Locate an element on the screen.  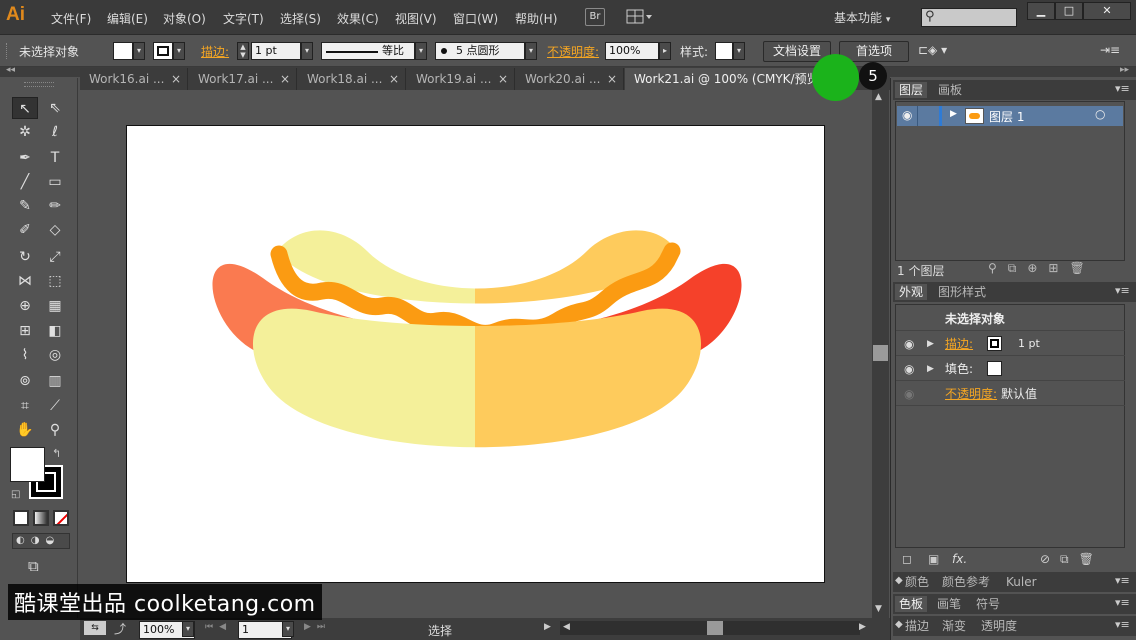
screen-mode-icon: ⧉ is located at coordinates (33, 566).